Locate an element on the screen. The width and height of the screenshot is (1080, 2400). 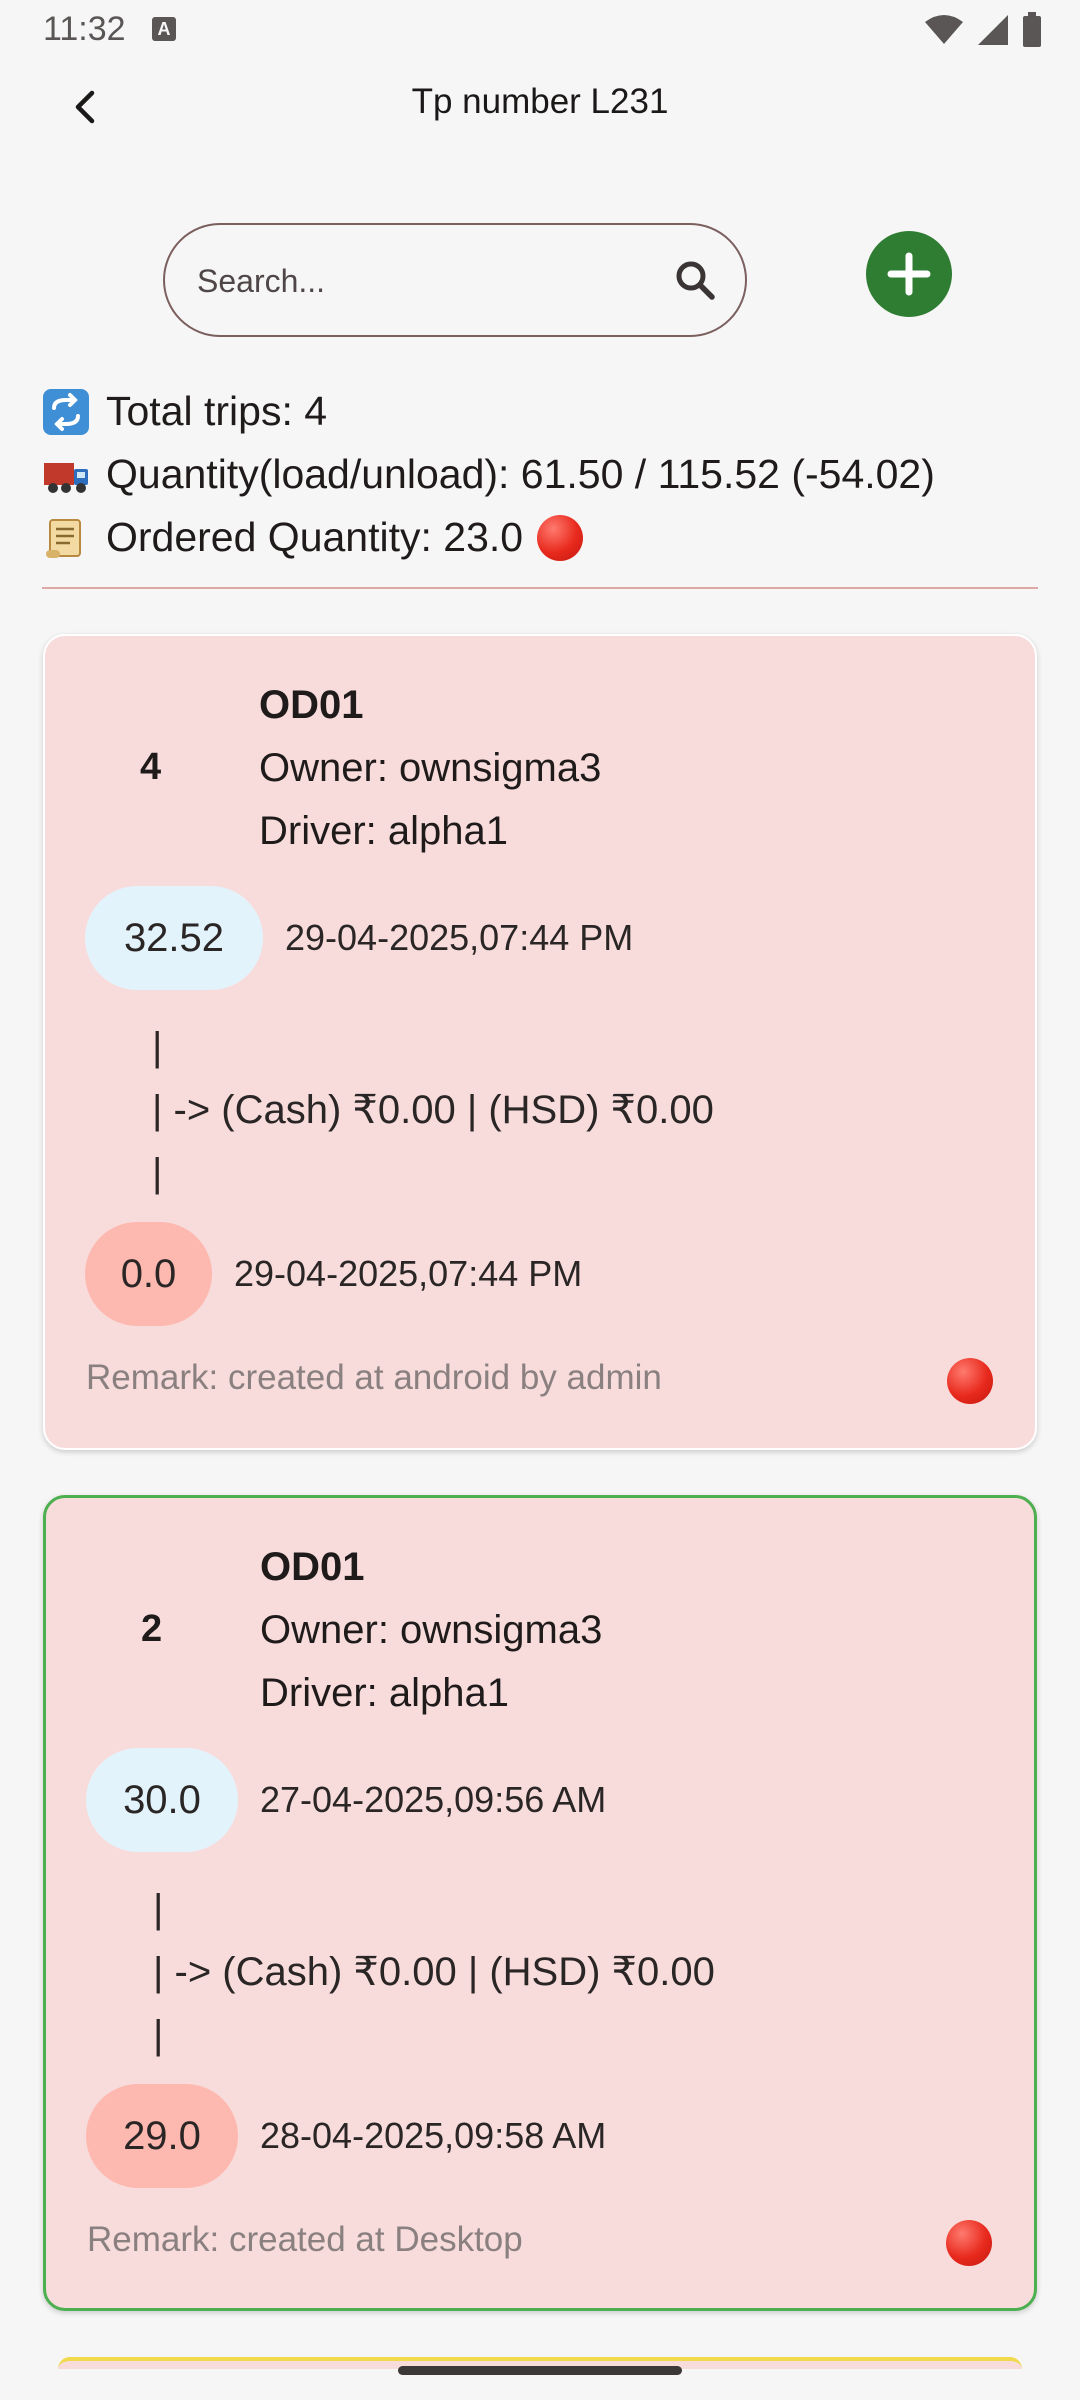
load-timestamp: 29-04-2025,07:44 PM is located at coordinates (459, 937).